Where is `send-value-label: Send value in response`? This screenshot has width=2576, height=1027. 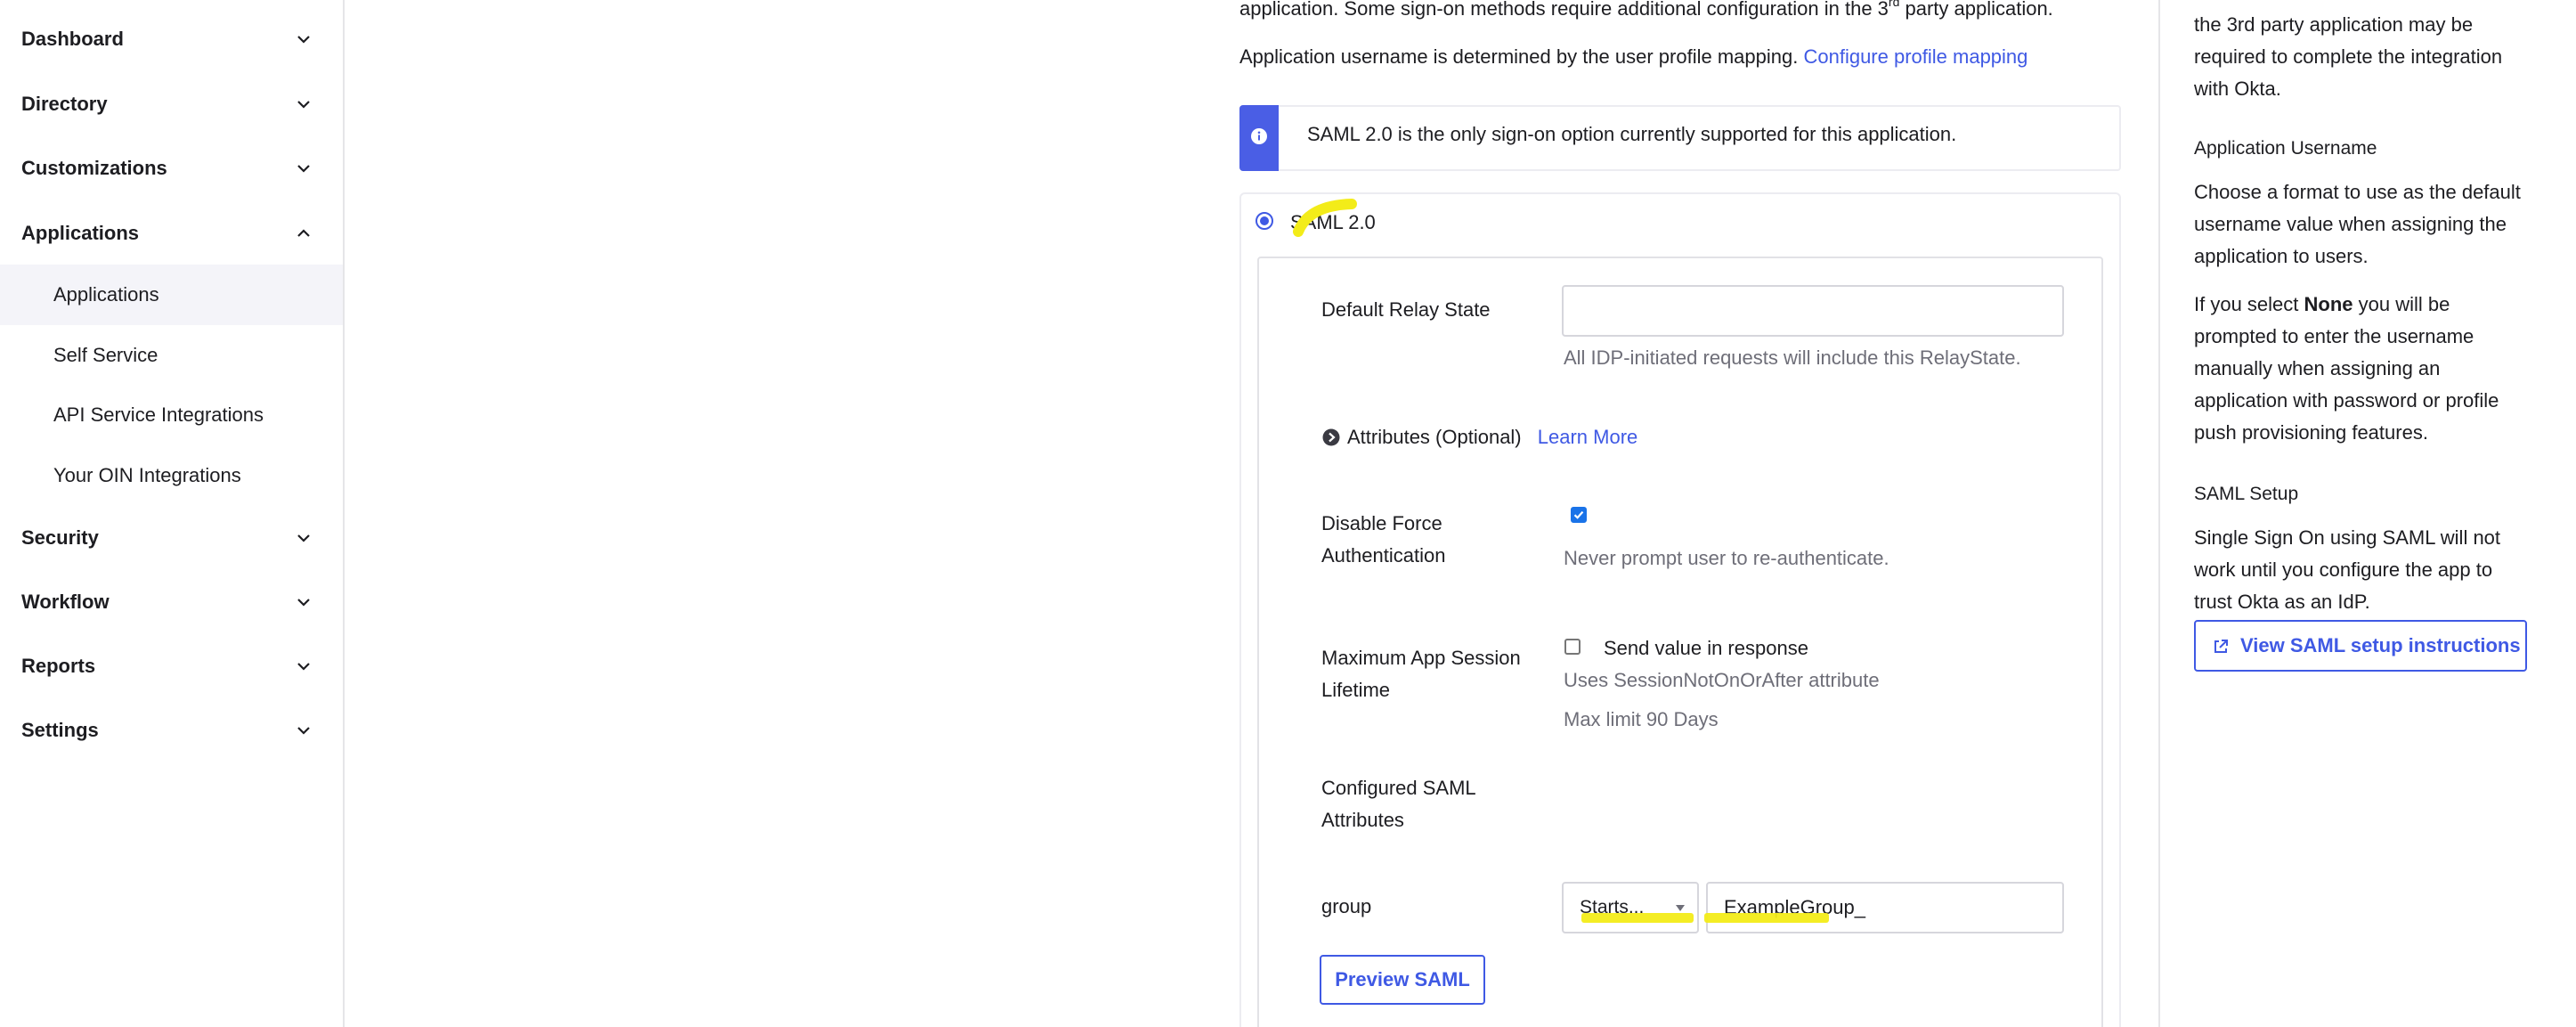 send-value-label: Send value in response is located at coordinates (1706, 648).